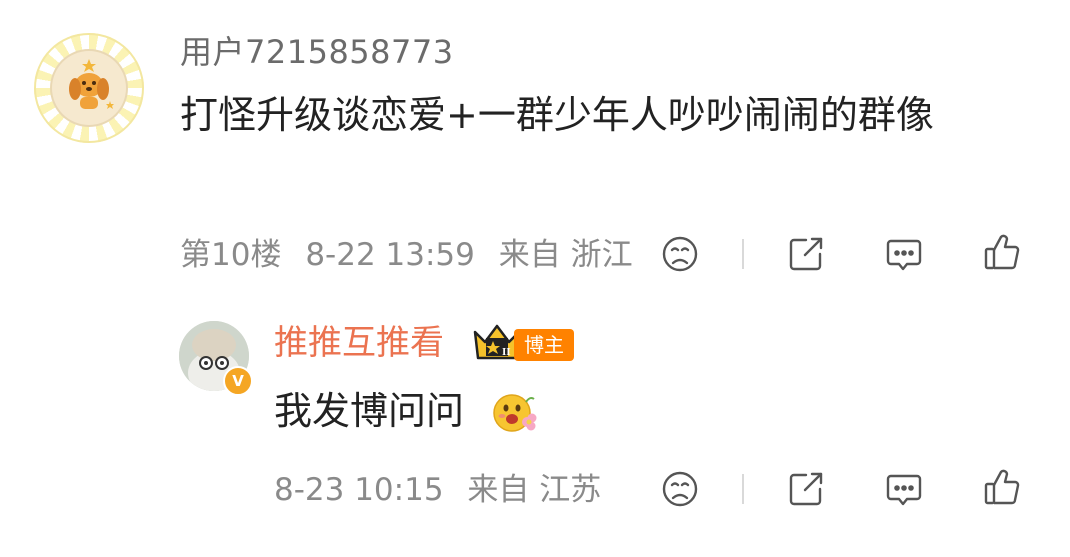  What do you see at coordinates (369, 411) in the screenshot?
I see `reply-text: 我发博问问` at bounding box center [369, 411].